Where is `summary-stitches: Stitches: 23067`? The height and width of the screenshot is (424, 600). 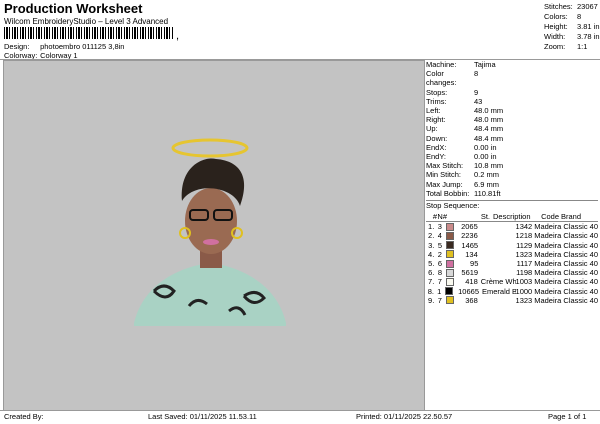 summary-stitches: Stitches: 23067 is located at coordinates (571, 6).